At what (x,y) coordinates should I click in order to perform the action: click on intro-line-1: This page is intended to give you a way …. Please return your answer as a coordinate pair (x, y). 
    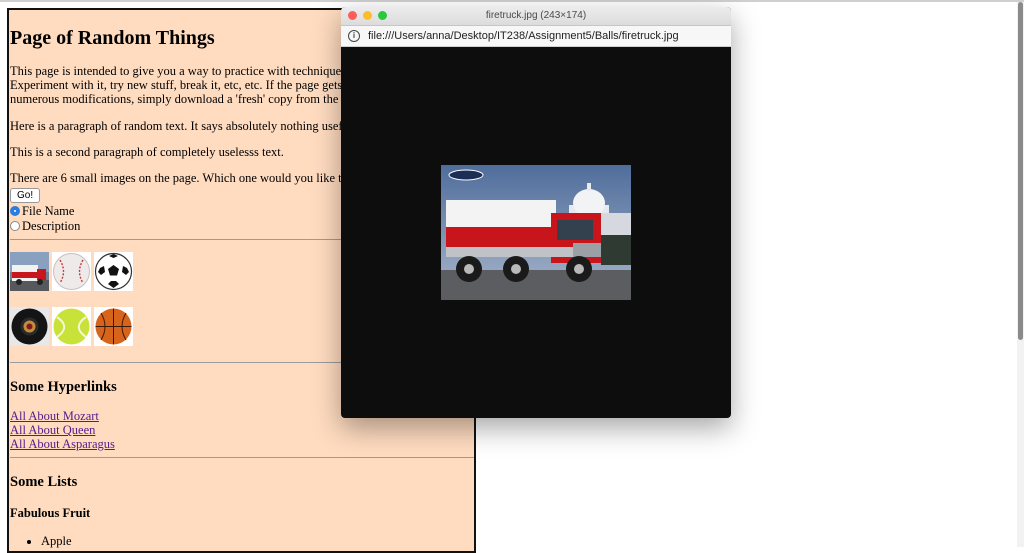
    Looking at the image, I should click on (178, 71).